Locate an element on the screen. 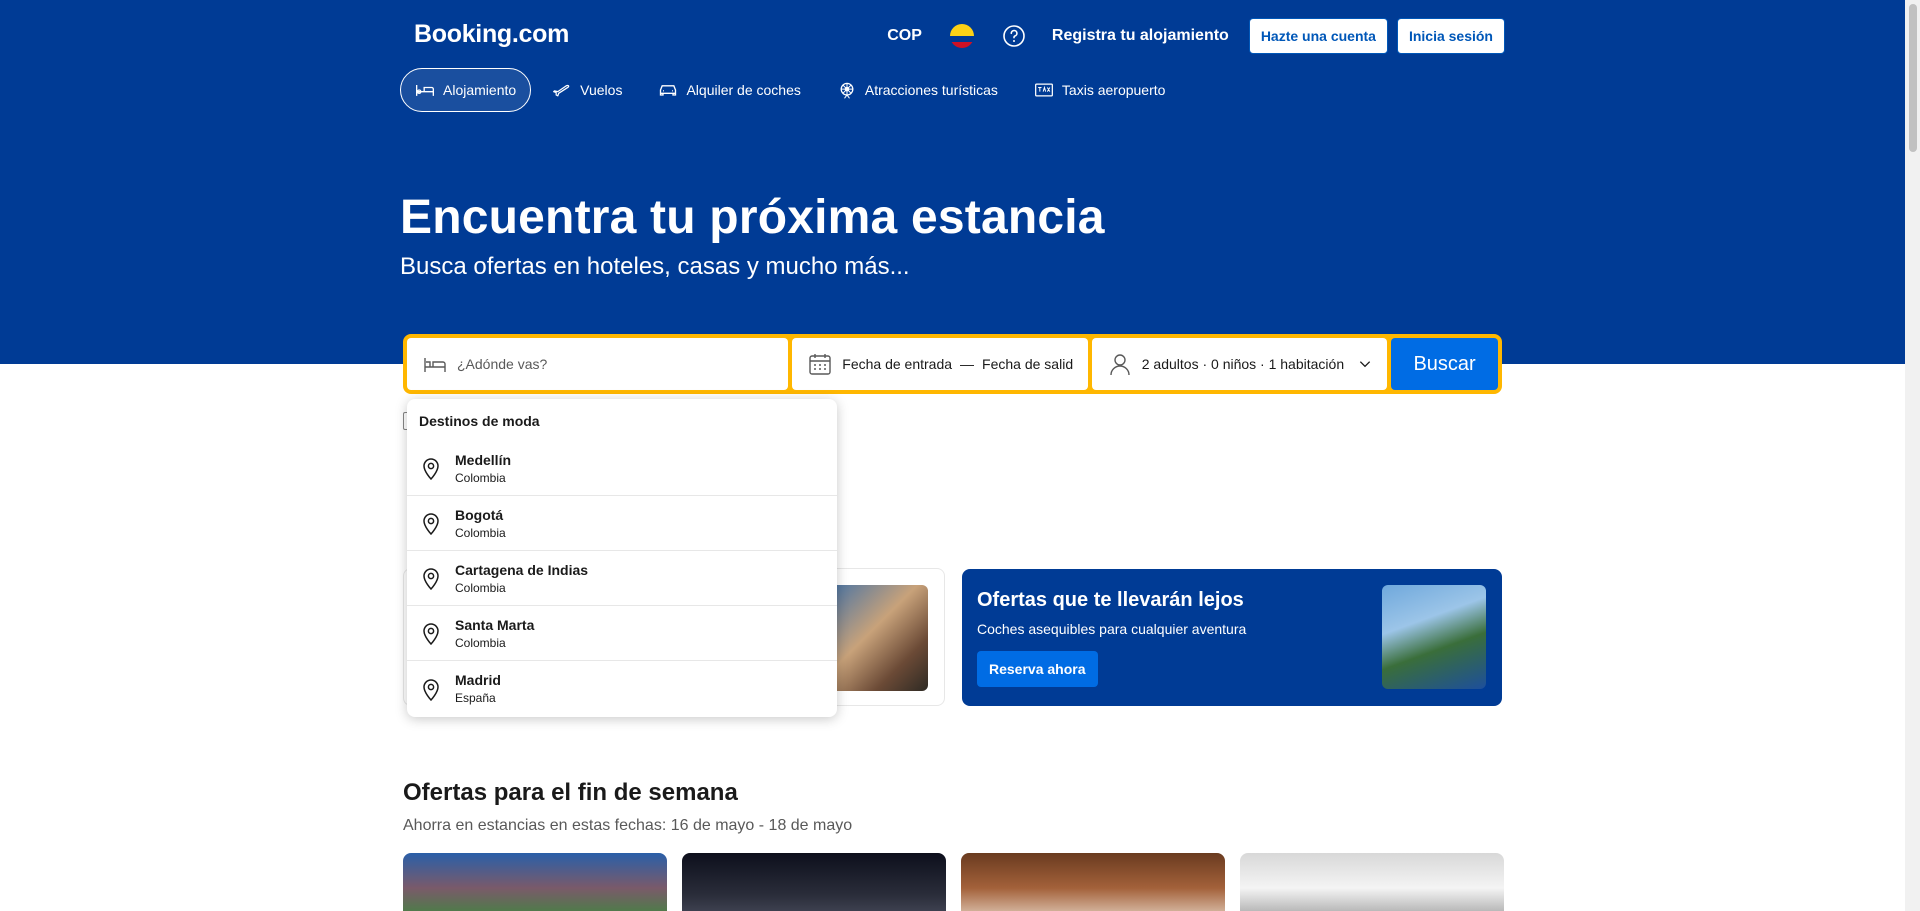 The image size is (1920, 911). destination-field is located at coordinates (598, 364).